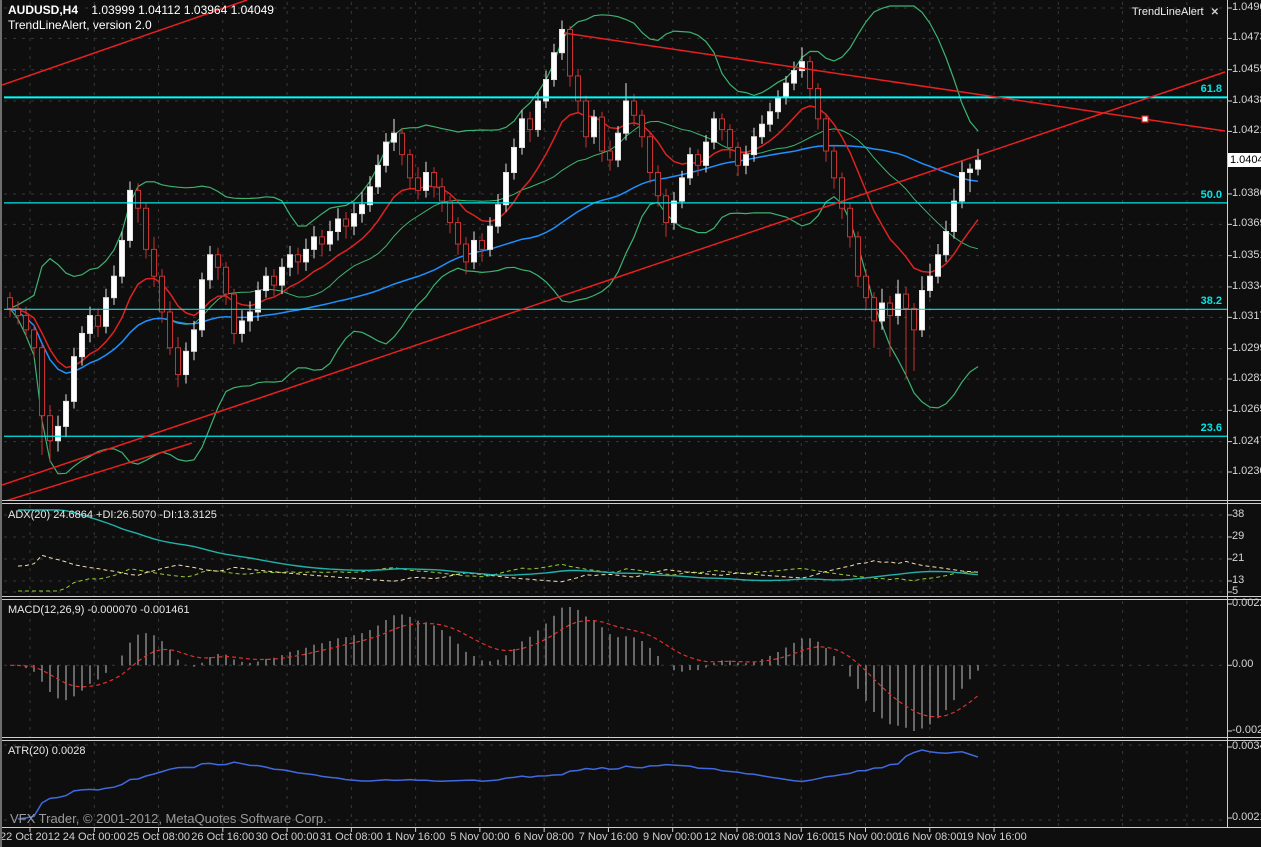  What do you see at coordinates (737, 837) in the screenshot?
I see `time-axis-label: 12 Nov 08:00` at bounding box center [737, 837].